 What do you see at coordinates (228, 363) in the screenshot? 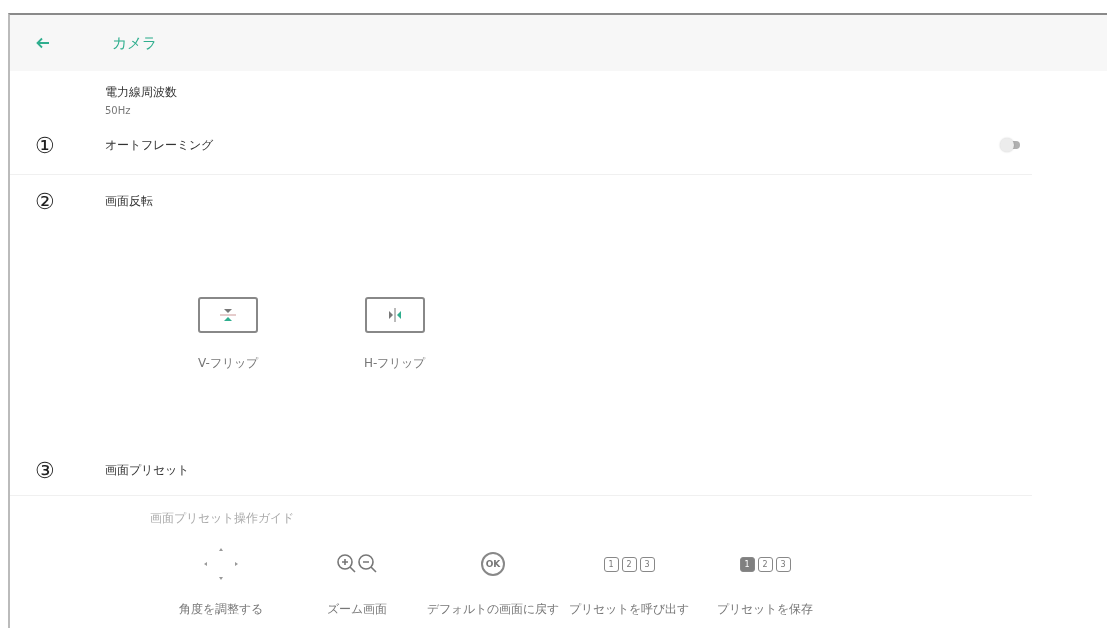
I see `flip-label: V-フリップ` at bounding box center [228, 363].